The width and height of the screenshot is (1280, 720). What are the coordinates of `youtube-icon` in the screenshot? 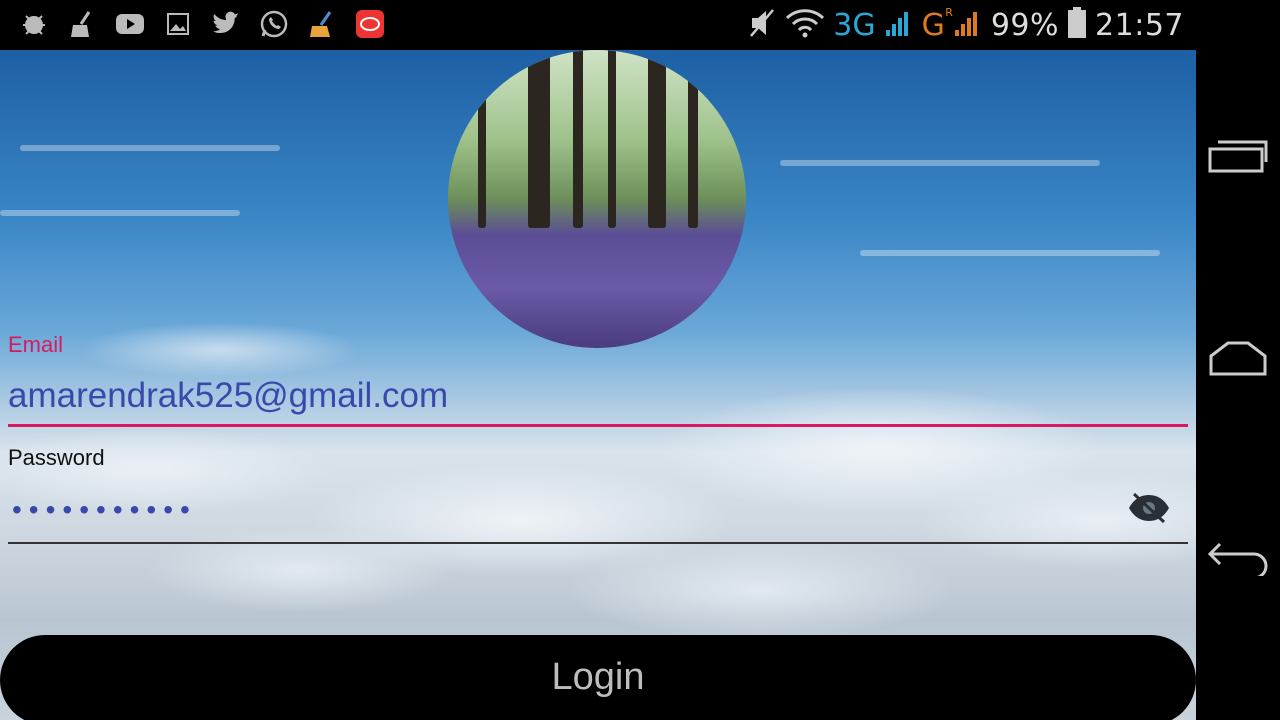 It's located at (130, 24).